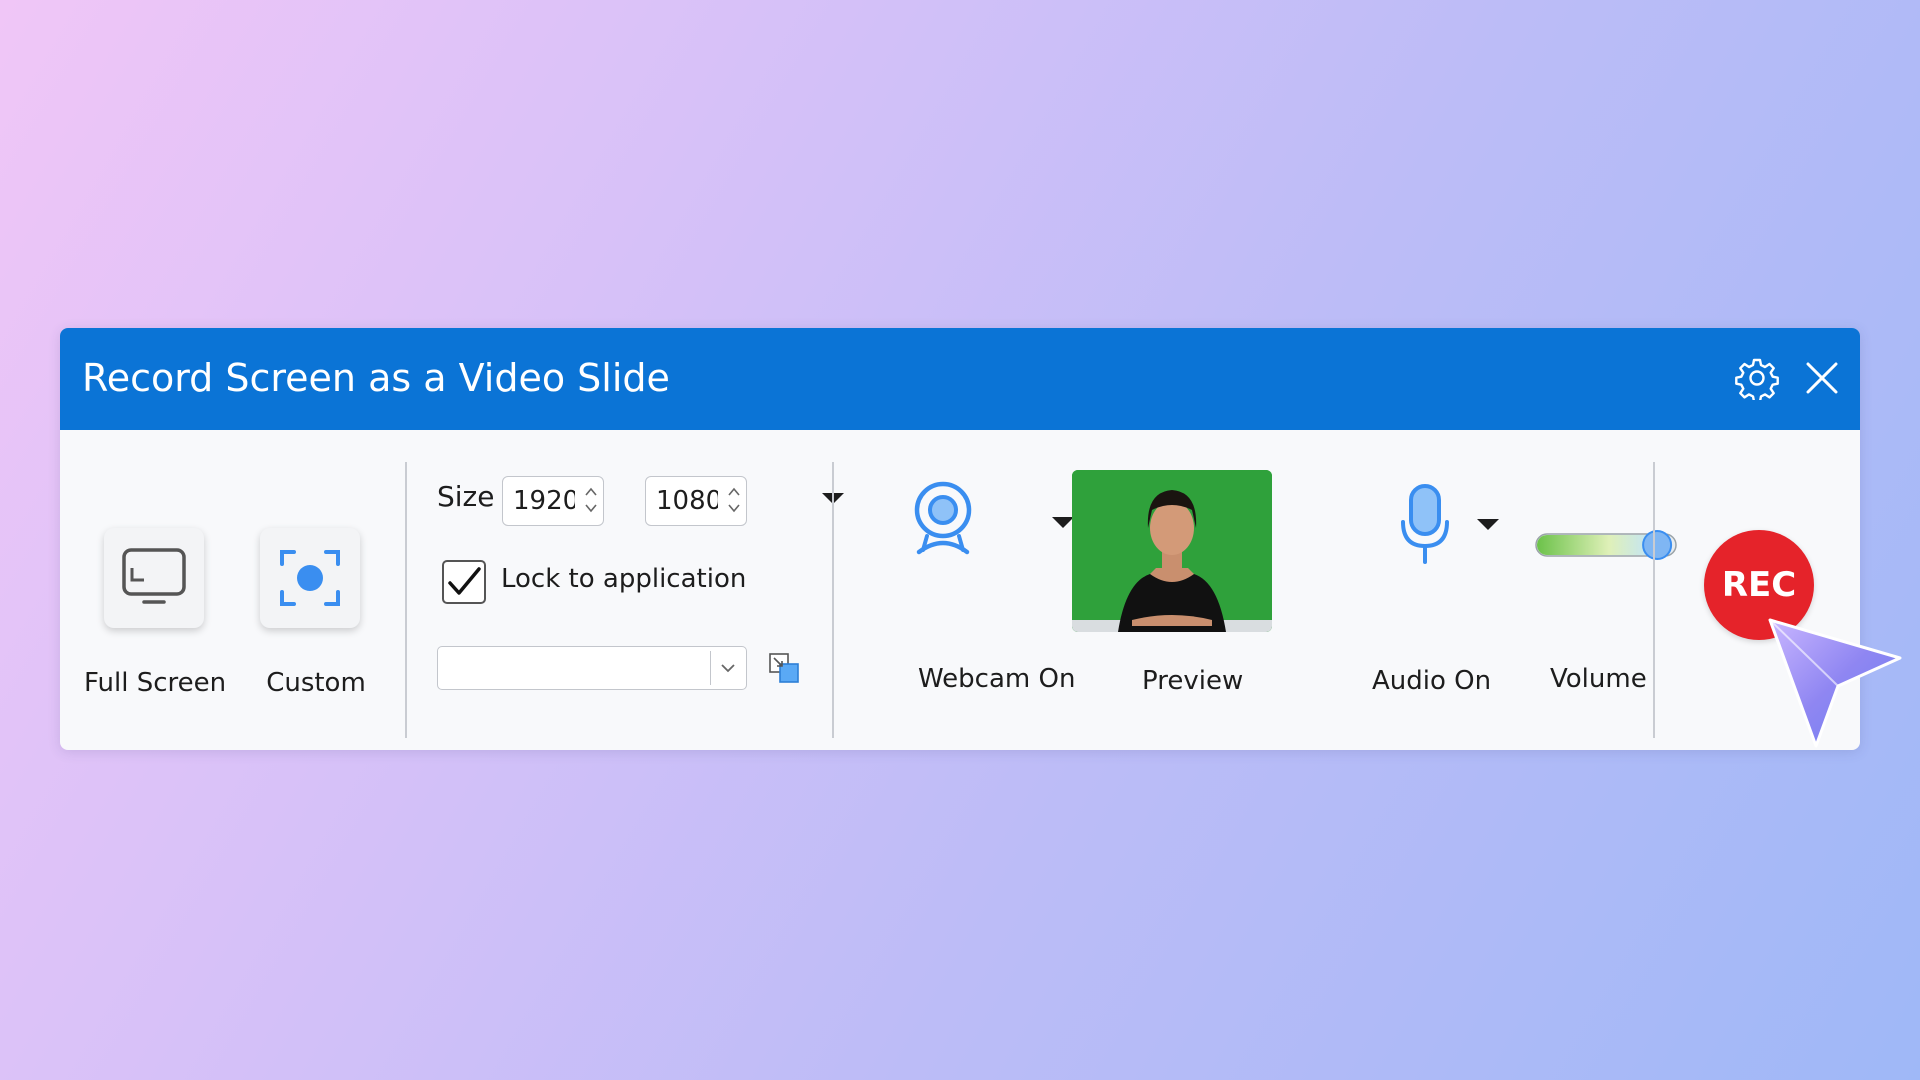 This screenshot has width=1920, height=1080. What do you see at coordinates (591, 500) in the screenshot?
I see `width-stepper-icon` at bounding box center [591, 500].